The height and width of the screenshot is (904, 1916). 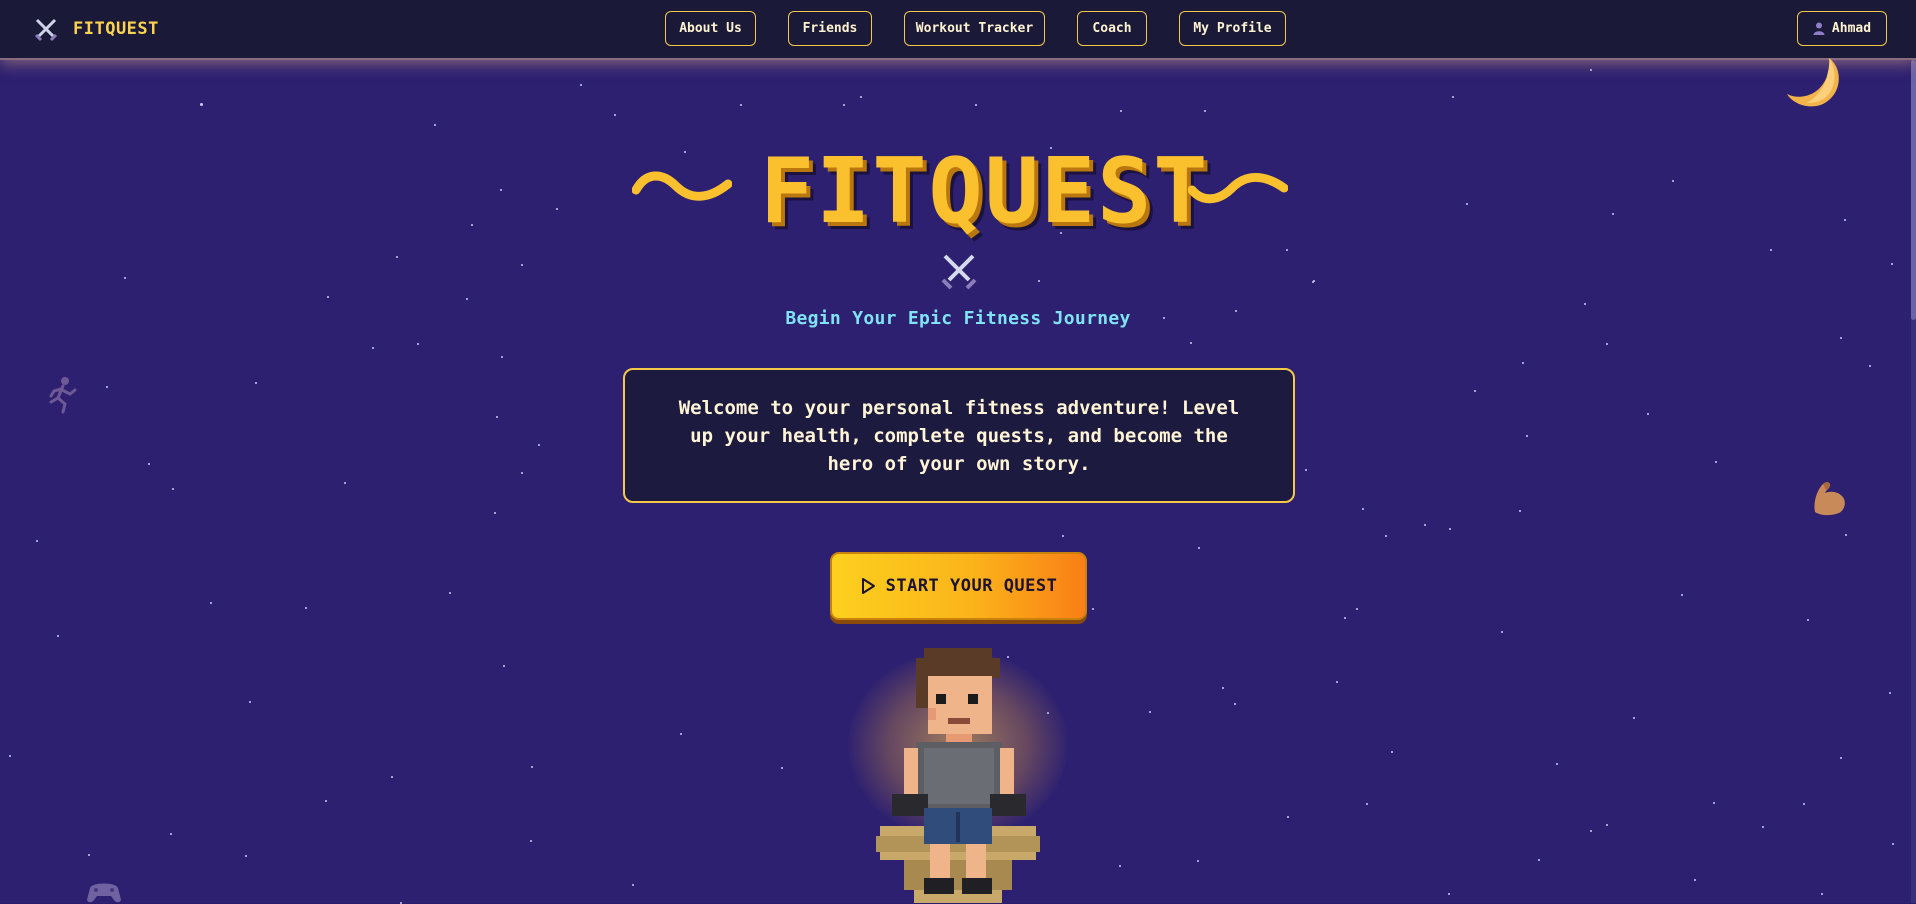 I want to click on start-quest-label: START YOUR QUEST, so click(x=971, y=586).